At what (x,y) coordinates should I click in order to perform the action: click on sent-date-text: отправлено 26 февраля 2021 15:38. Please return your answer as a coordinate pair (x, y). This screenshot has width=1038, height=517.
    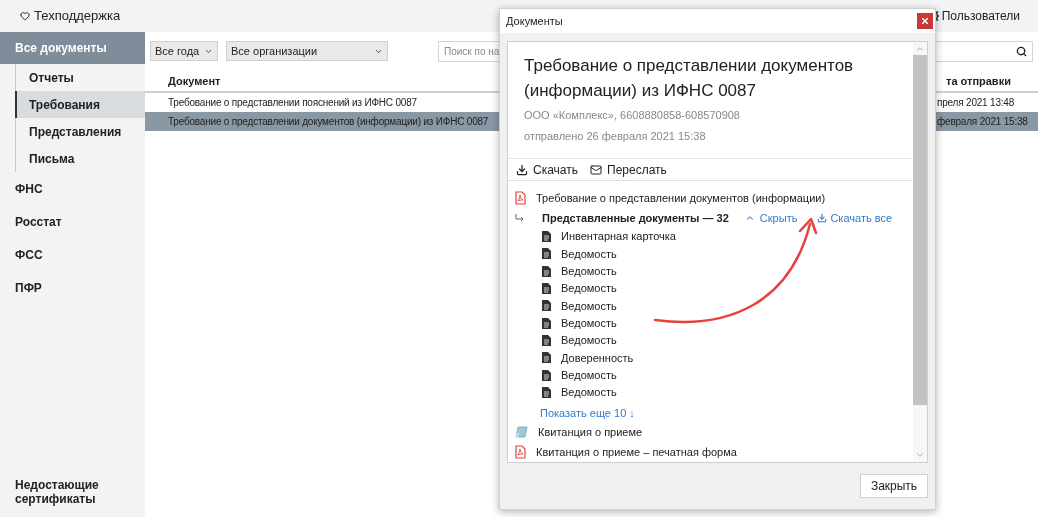
    Looking at the image, I should click on (615, 136).